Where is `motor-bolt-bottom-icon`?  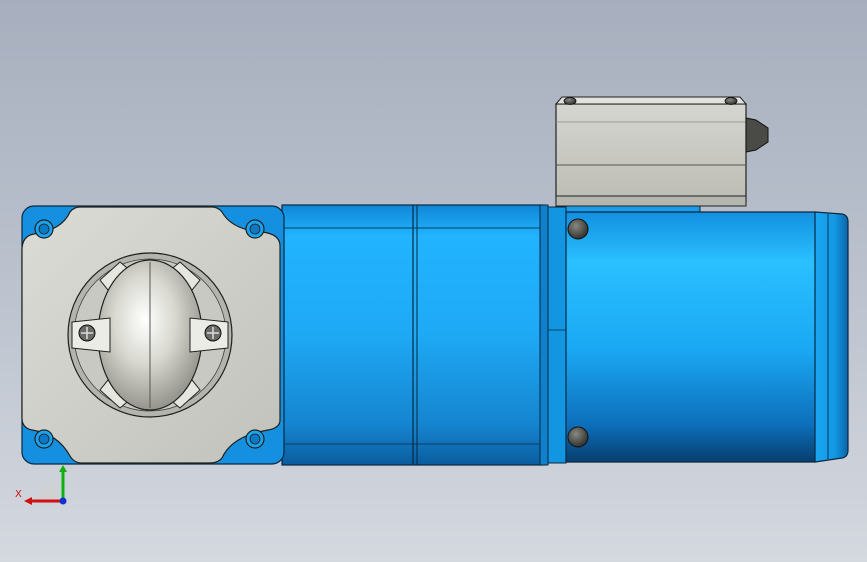 motor-bolt-bottom-icon is located at coordinates (578, 437).